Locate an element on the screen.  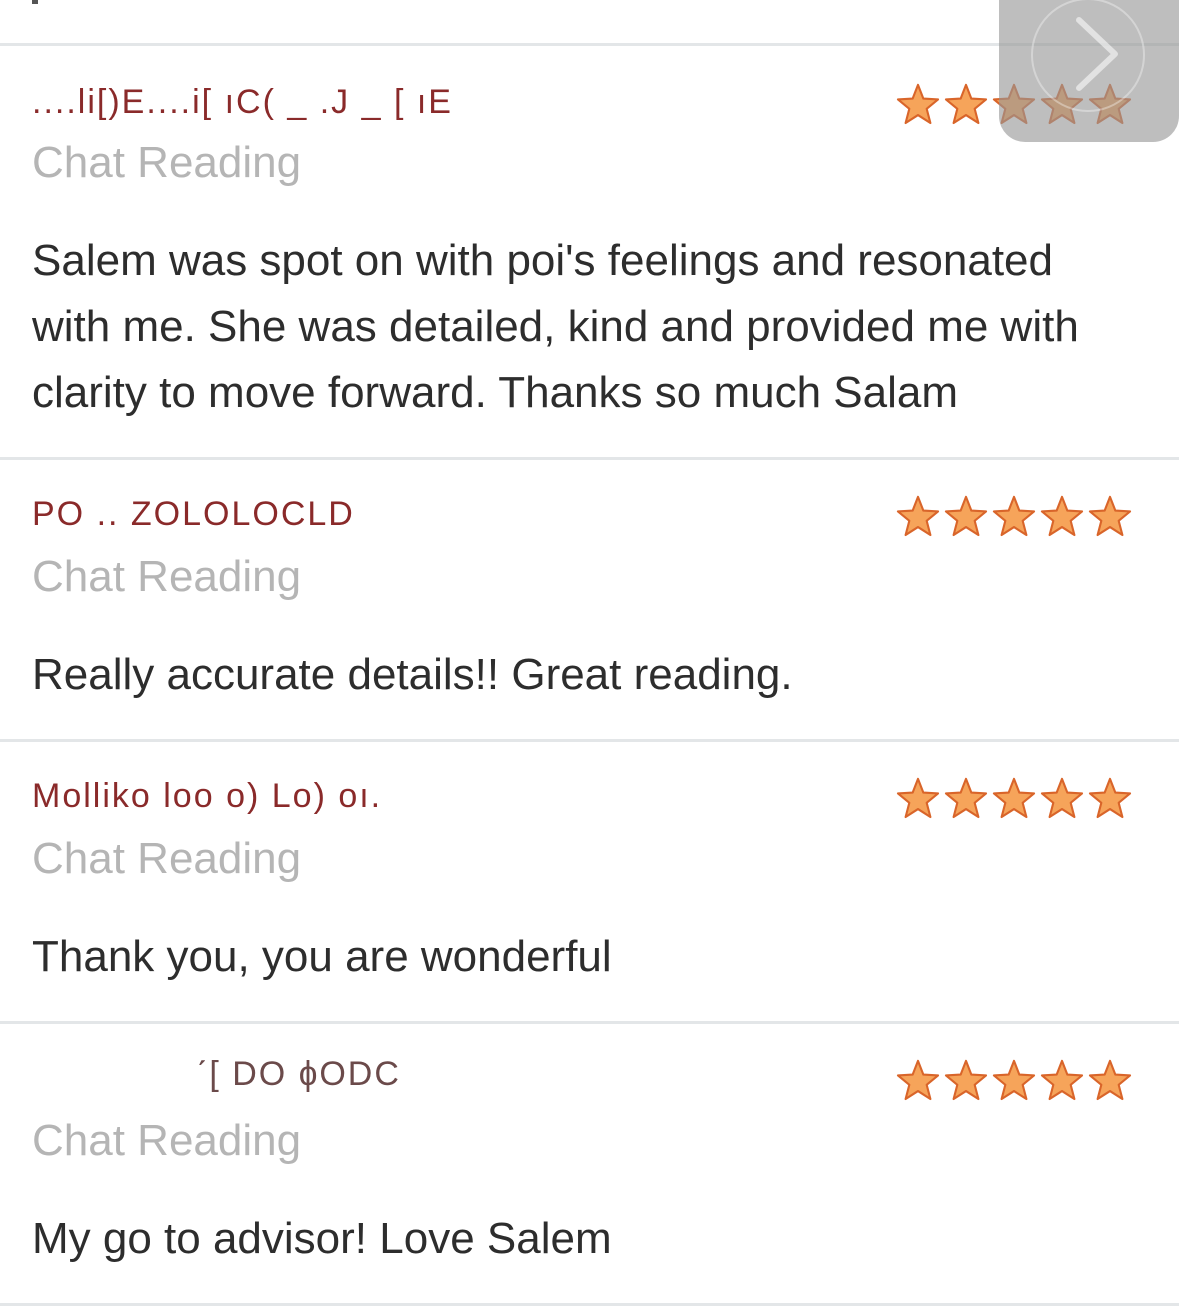
next-button is located at coordinates (1089, 71).